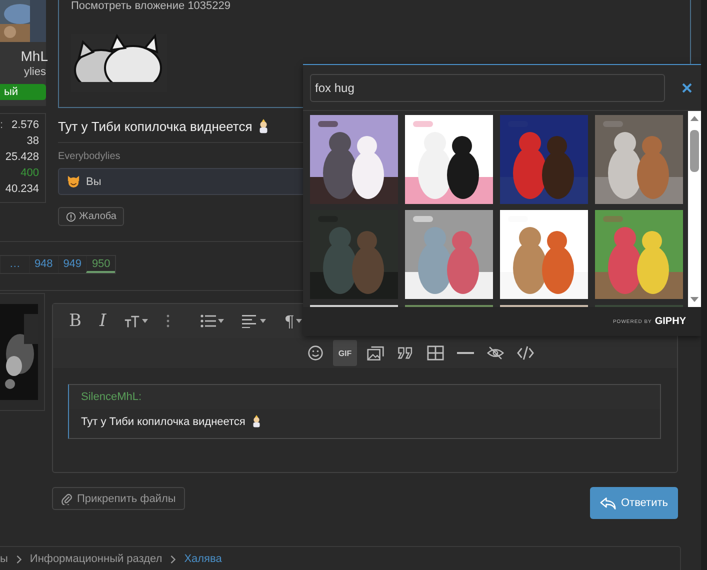  Describe the element at coordinates (23, 92) in the screenshot. I see `user-badge: ый` at that location.